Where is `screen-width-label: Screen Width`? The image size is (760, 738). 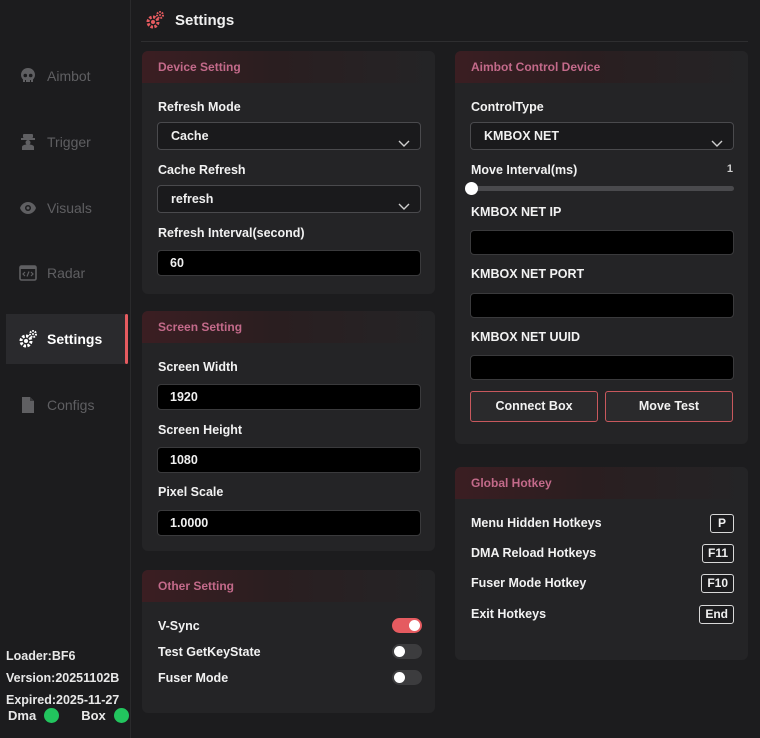 screen-width-label: Screen Width is located at coordinates (198, 367).